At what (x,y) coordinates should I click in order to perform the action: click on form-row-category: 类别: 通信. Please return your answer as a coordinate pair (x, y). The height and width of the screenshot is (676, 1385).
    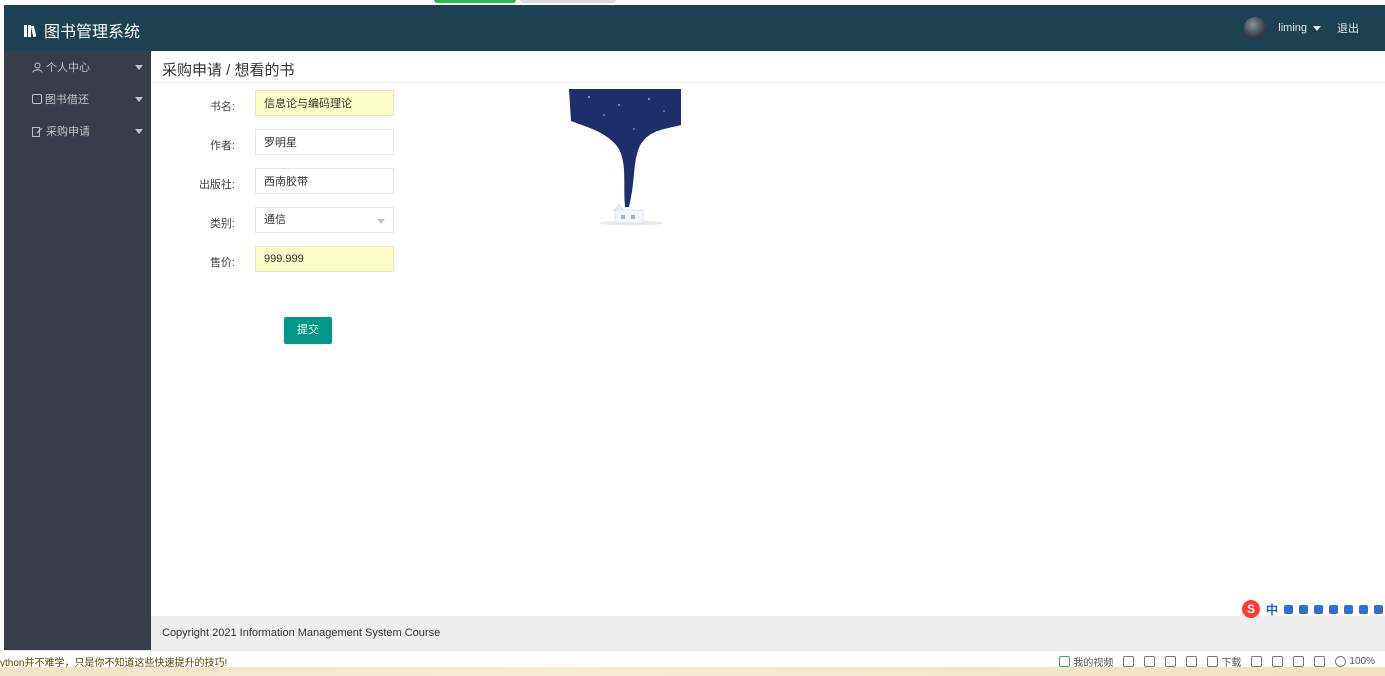
    Looking at the image, I should click on (281, 222).